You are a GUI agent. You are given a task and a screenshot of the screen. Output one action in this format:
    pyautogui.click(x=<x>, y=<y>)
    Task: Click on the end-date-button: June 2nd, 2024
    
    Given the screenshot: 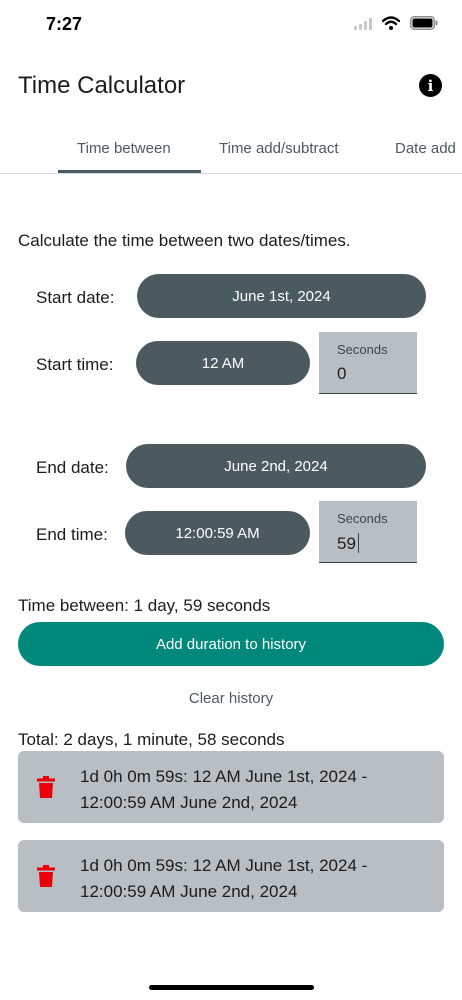 What is the action you would take?
    pyautogui.click(x=276, y=466)
    